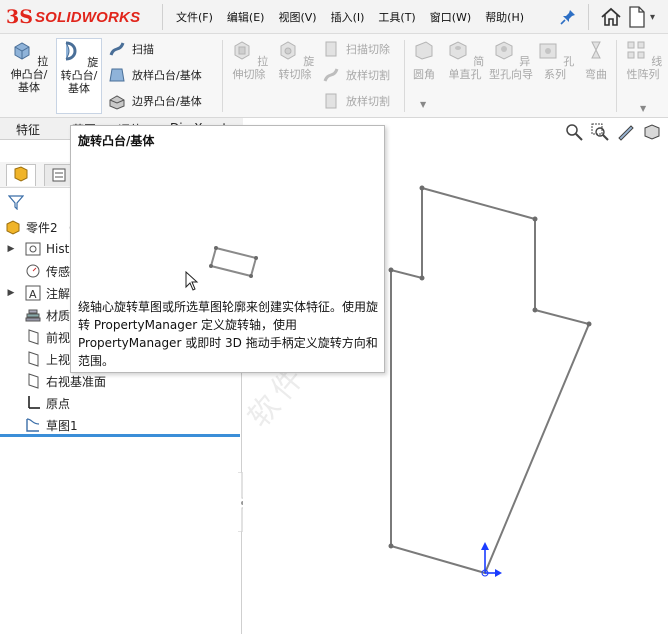 The height and width of the screenshot is (634, 668). What do you see at coordinates (652, 17) in the screenshot?
I see `chevron-down-icon: ▾` at bounding box center [652, 17].